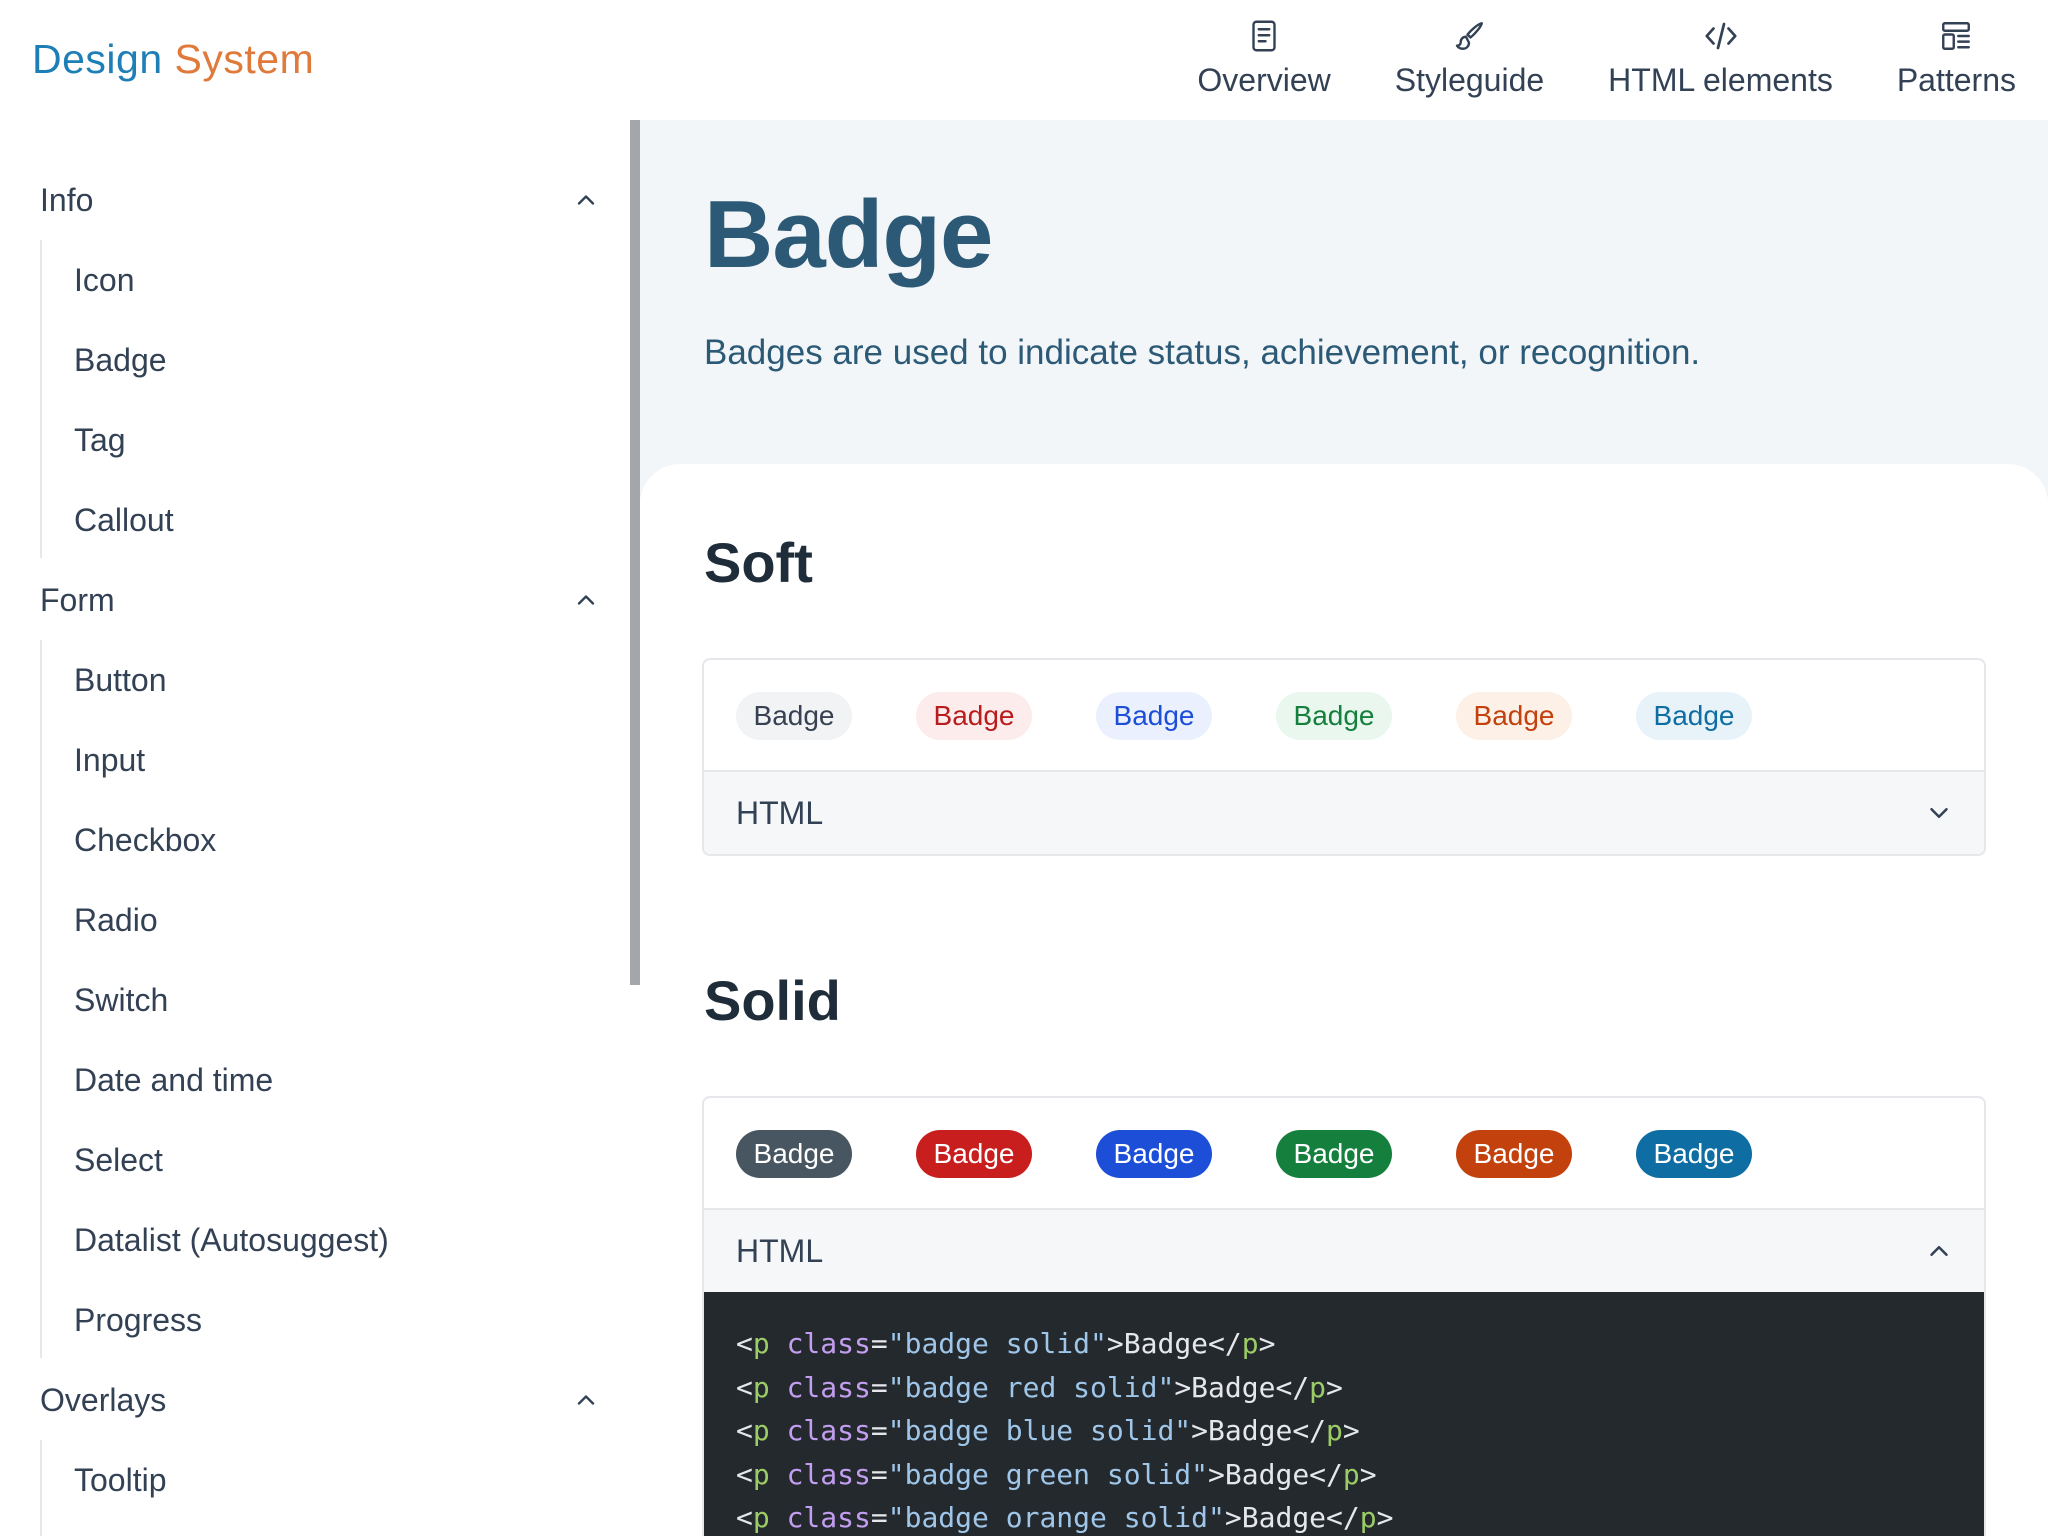  I want to click on code-string: "badge green solid", so click(1048, 1474).